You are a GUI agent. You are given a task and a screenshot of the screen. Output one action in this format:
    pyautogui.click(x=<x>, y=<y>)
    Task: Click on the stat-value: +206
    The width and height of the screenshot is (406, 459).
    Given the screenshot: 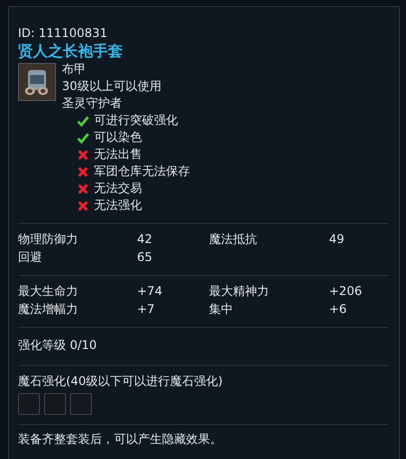 What is the action you would take?
    pyautogui.click(x=346, y=291)
    